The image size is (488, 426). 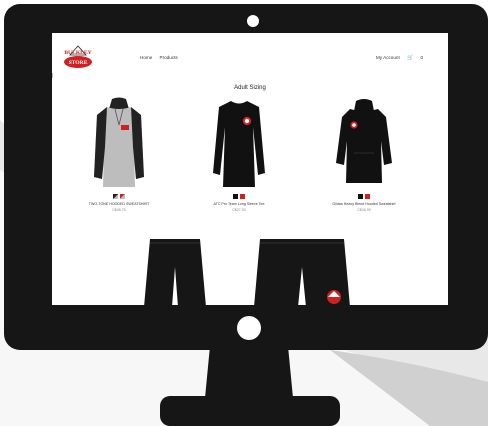 I want to click on hoodie-black-icon, so click(x=364, y=141).